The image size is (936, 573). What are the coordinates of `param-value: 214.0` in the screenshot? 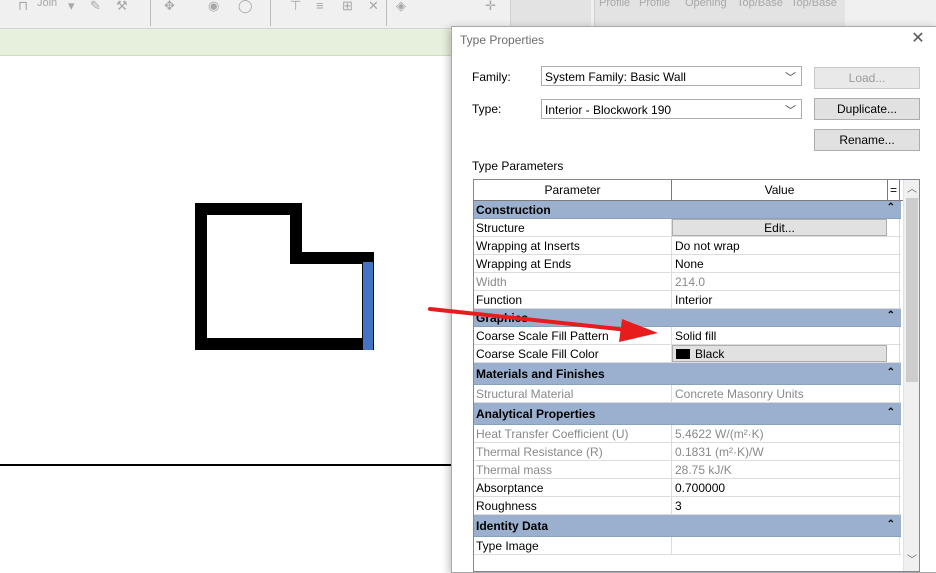 It's located at (690, 282).